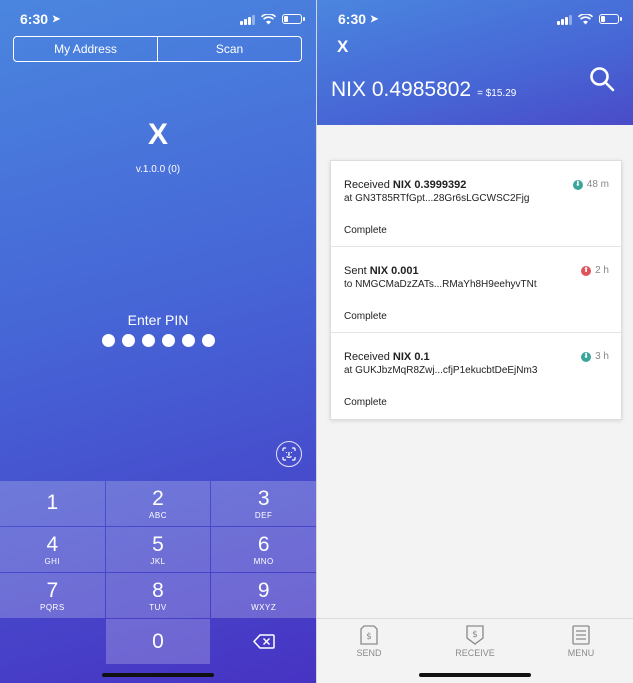 The image size is (633, 683). Describe the element at coordinates (85, 49) in the screenshot. I see `my-address-tab: My Address` at that location.